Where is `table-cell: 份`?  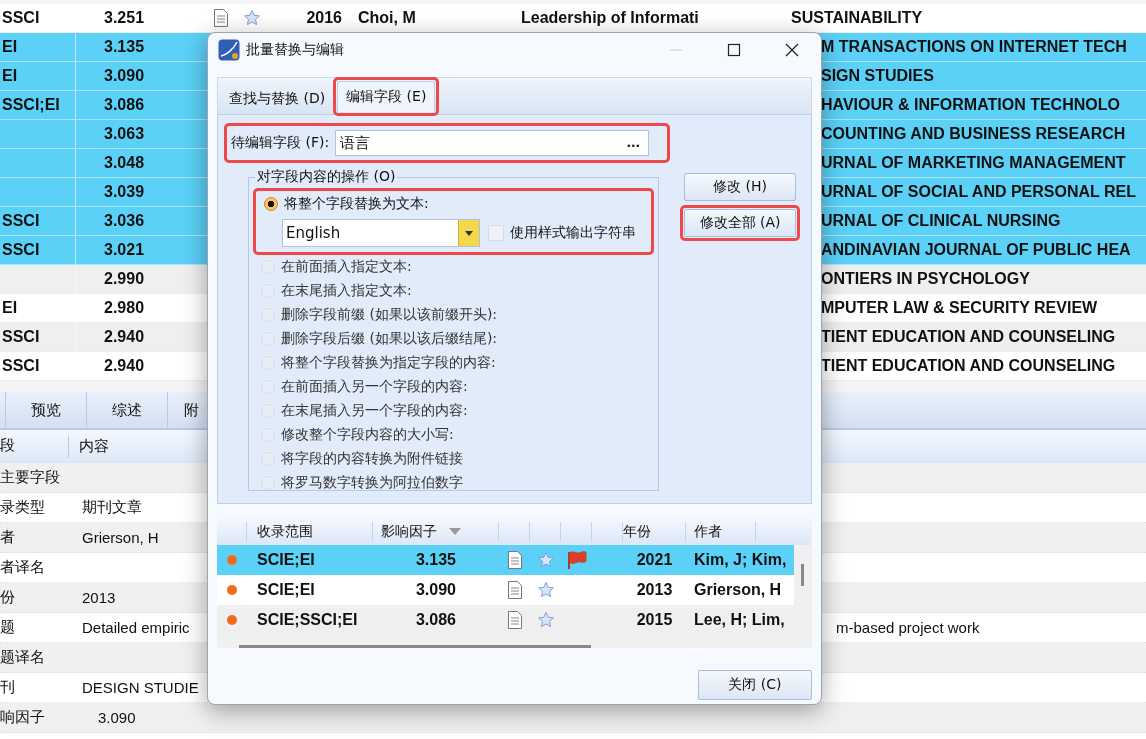 table-cell: 份 is located at coordinates (7, 596).